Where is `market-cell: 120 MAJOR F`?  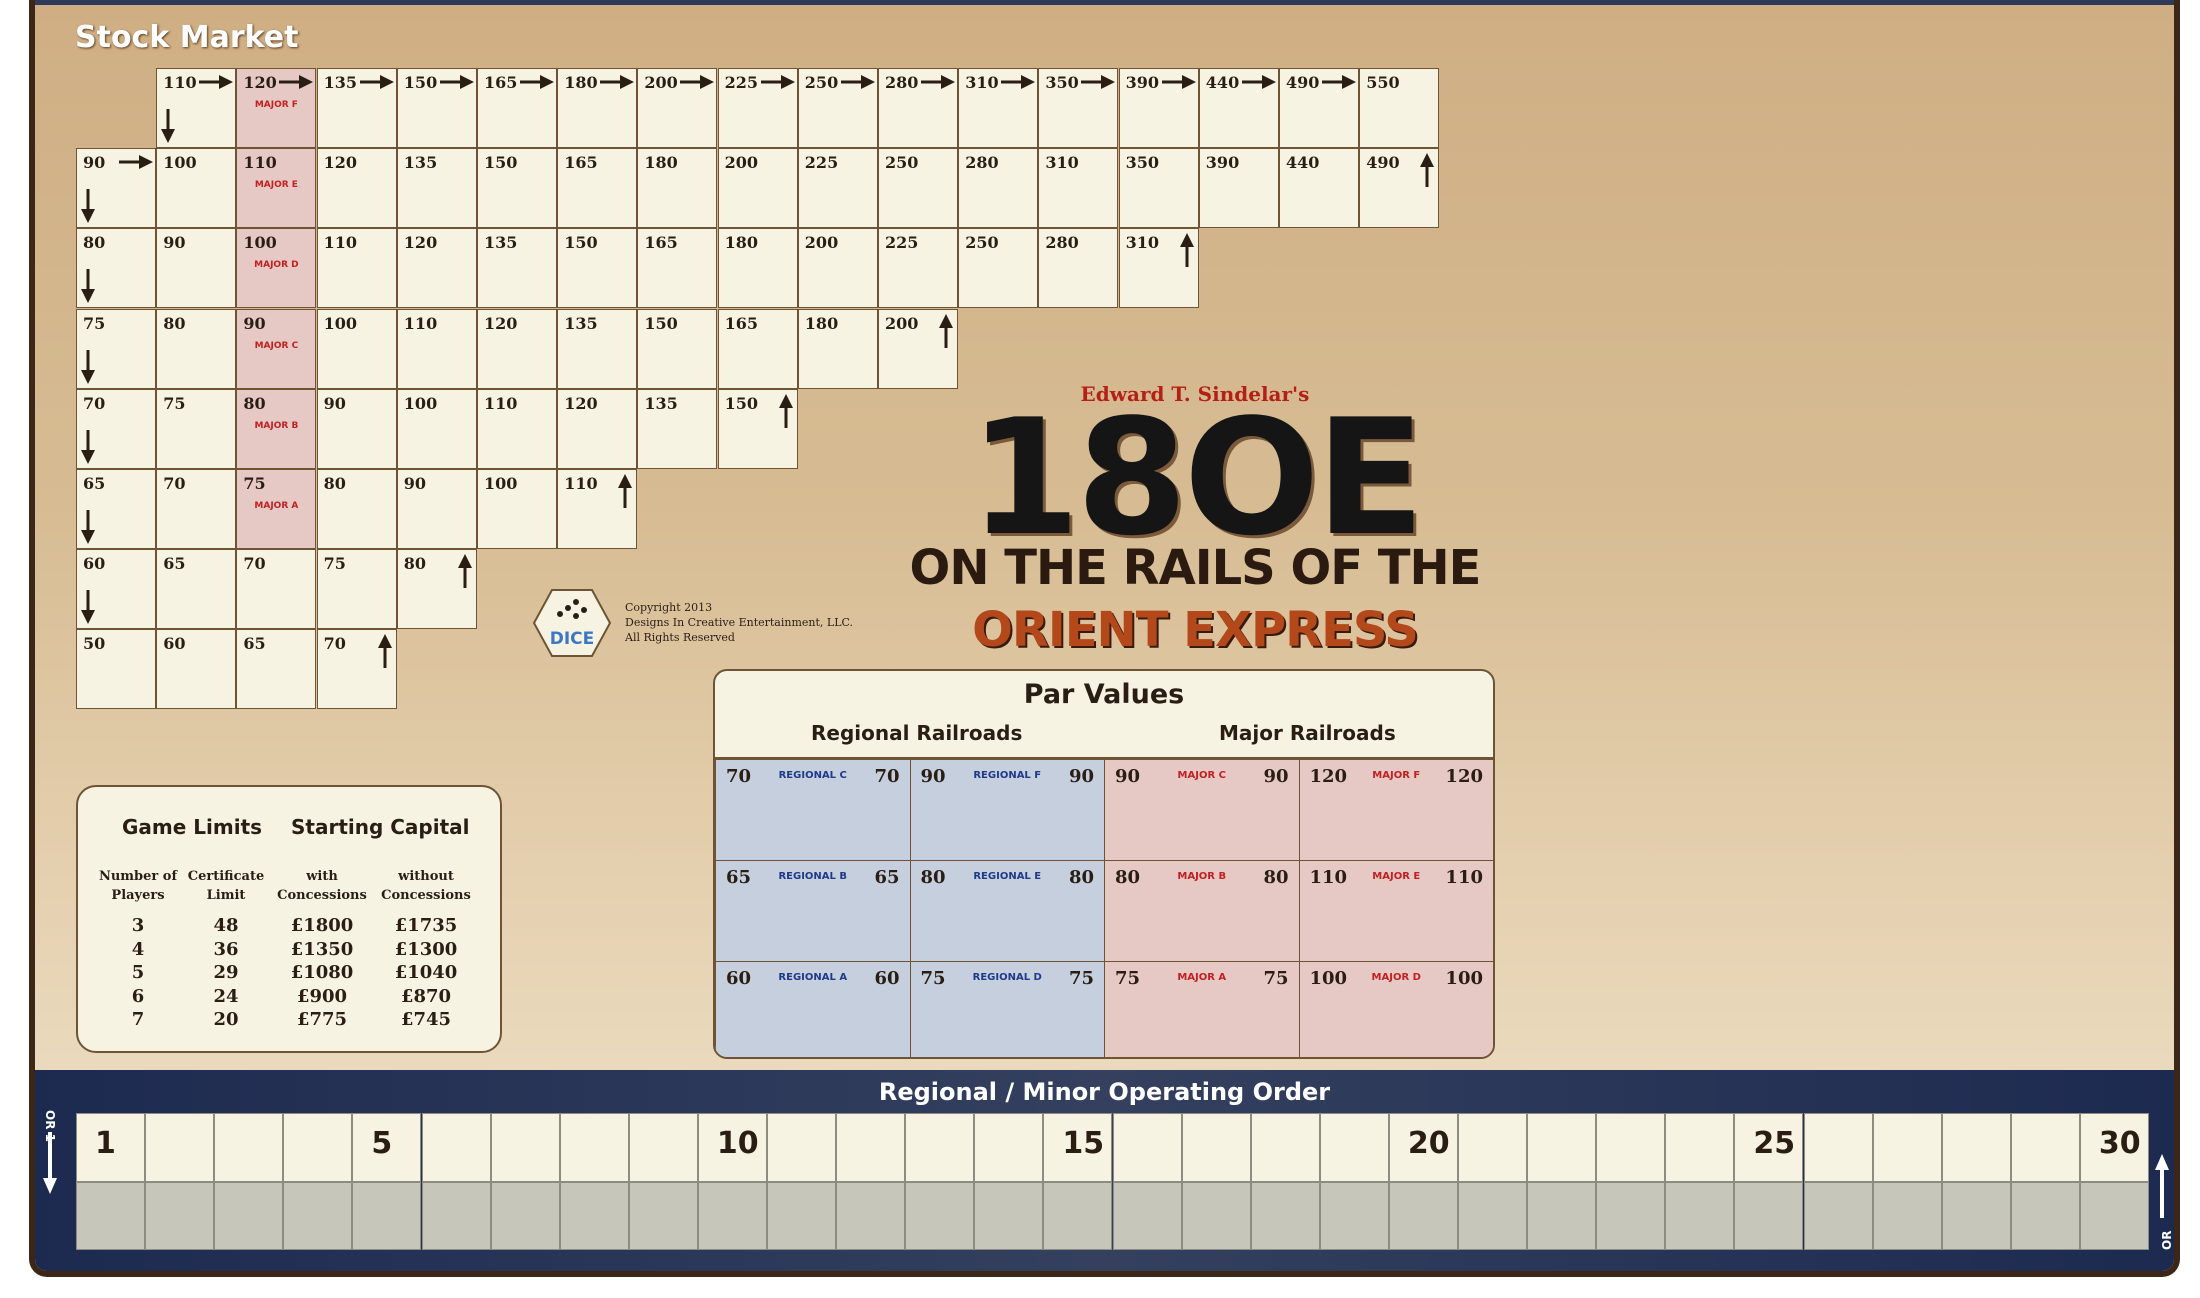 market-cell: 120 MAJOR F is located at coordinates (276, 108).